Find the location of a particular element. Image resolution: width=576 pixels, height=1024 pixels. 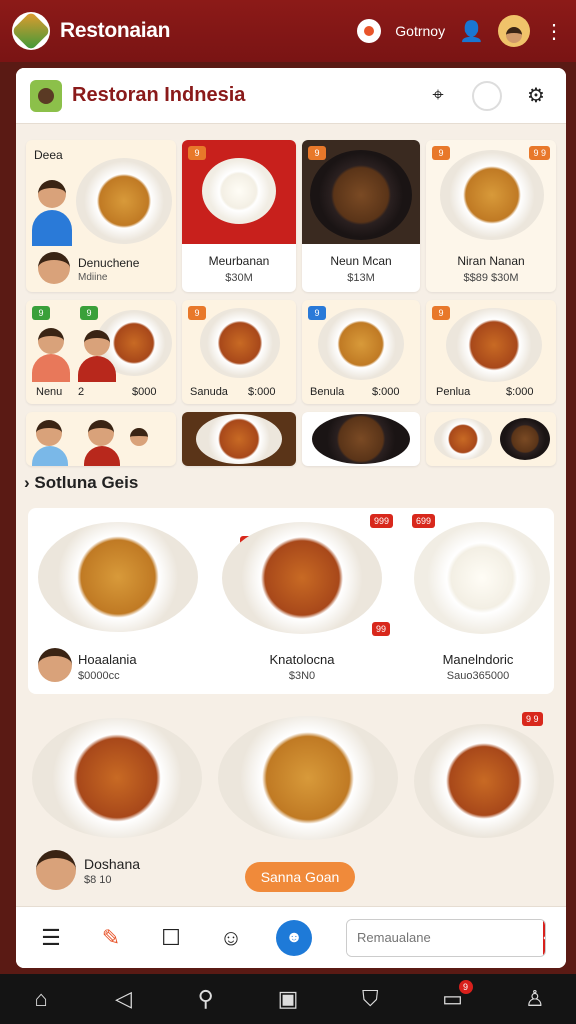

menu-tile: 9 Benula $:000 is located at coordinates (361, 352).